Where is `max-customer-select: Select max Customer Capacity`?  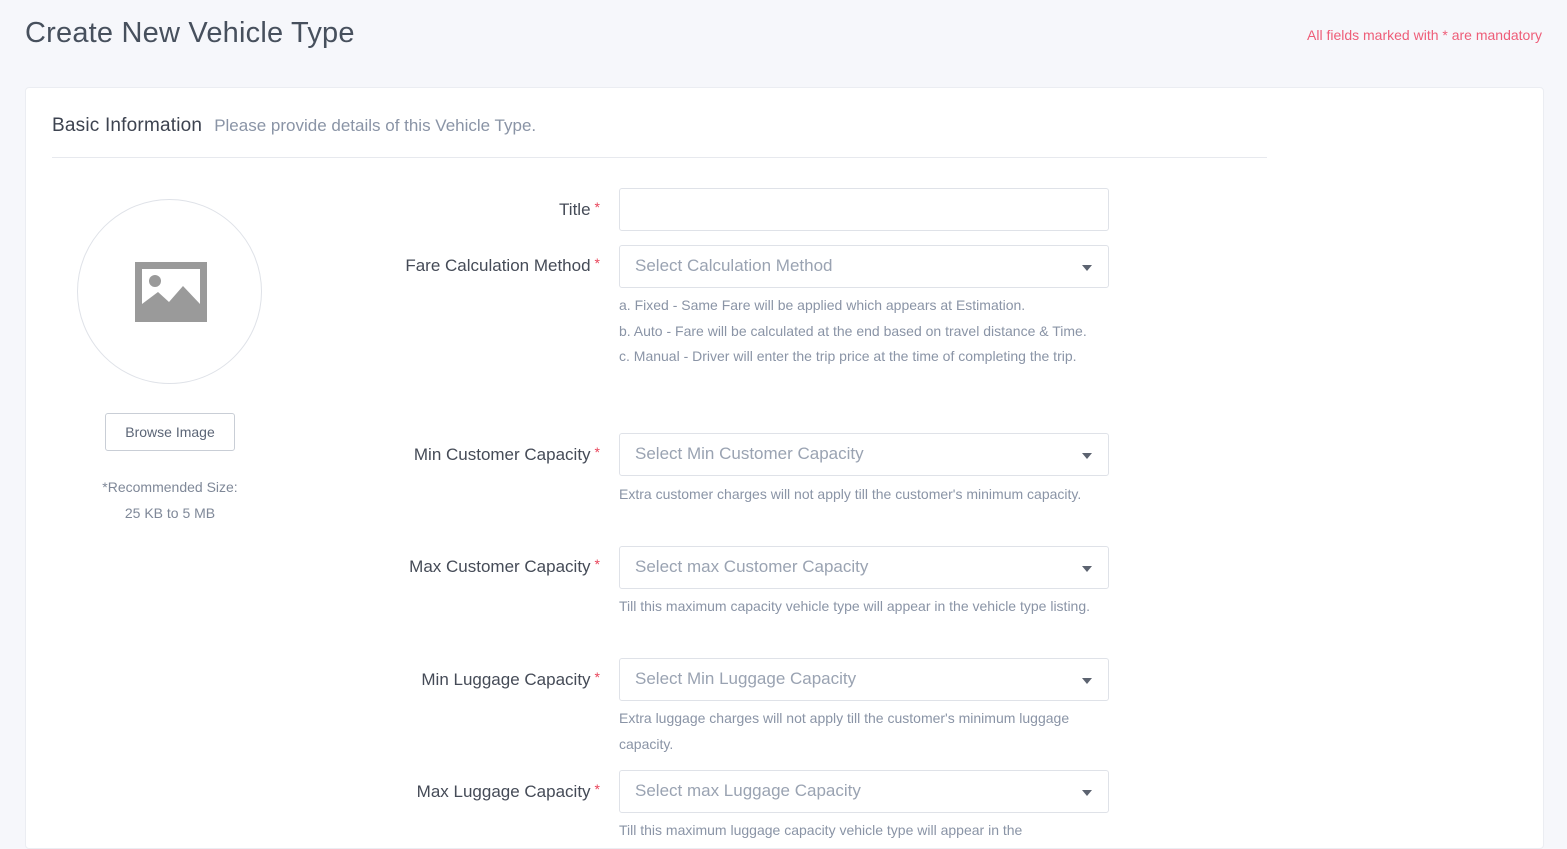 max-customer-select: Select max Customer Capacity is located at coordinates (864, 567).